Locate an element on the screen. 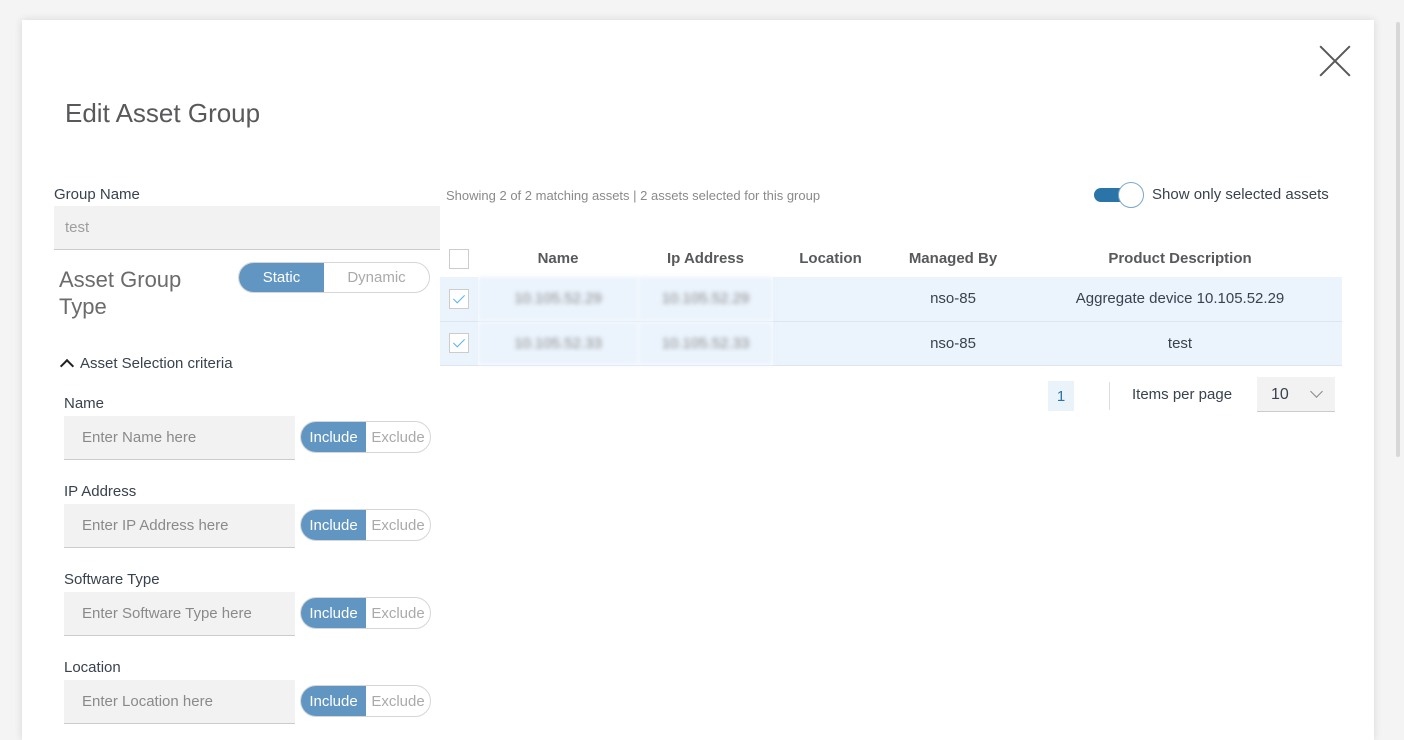  criteria-input: Enter IP Address here is located at coordinates (179, 526).